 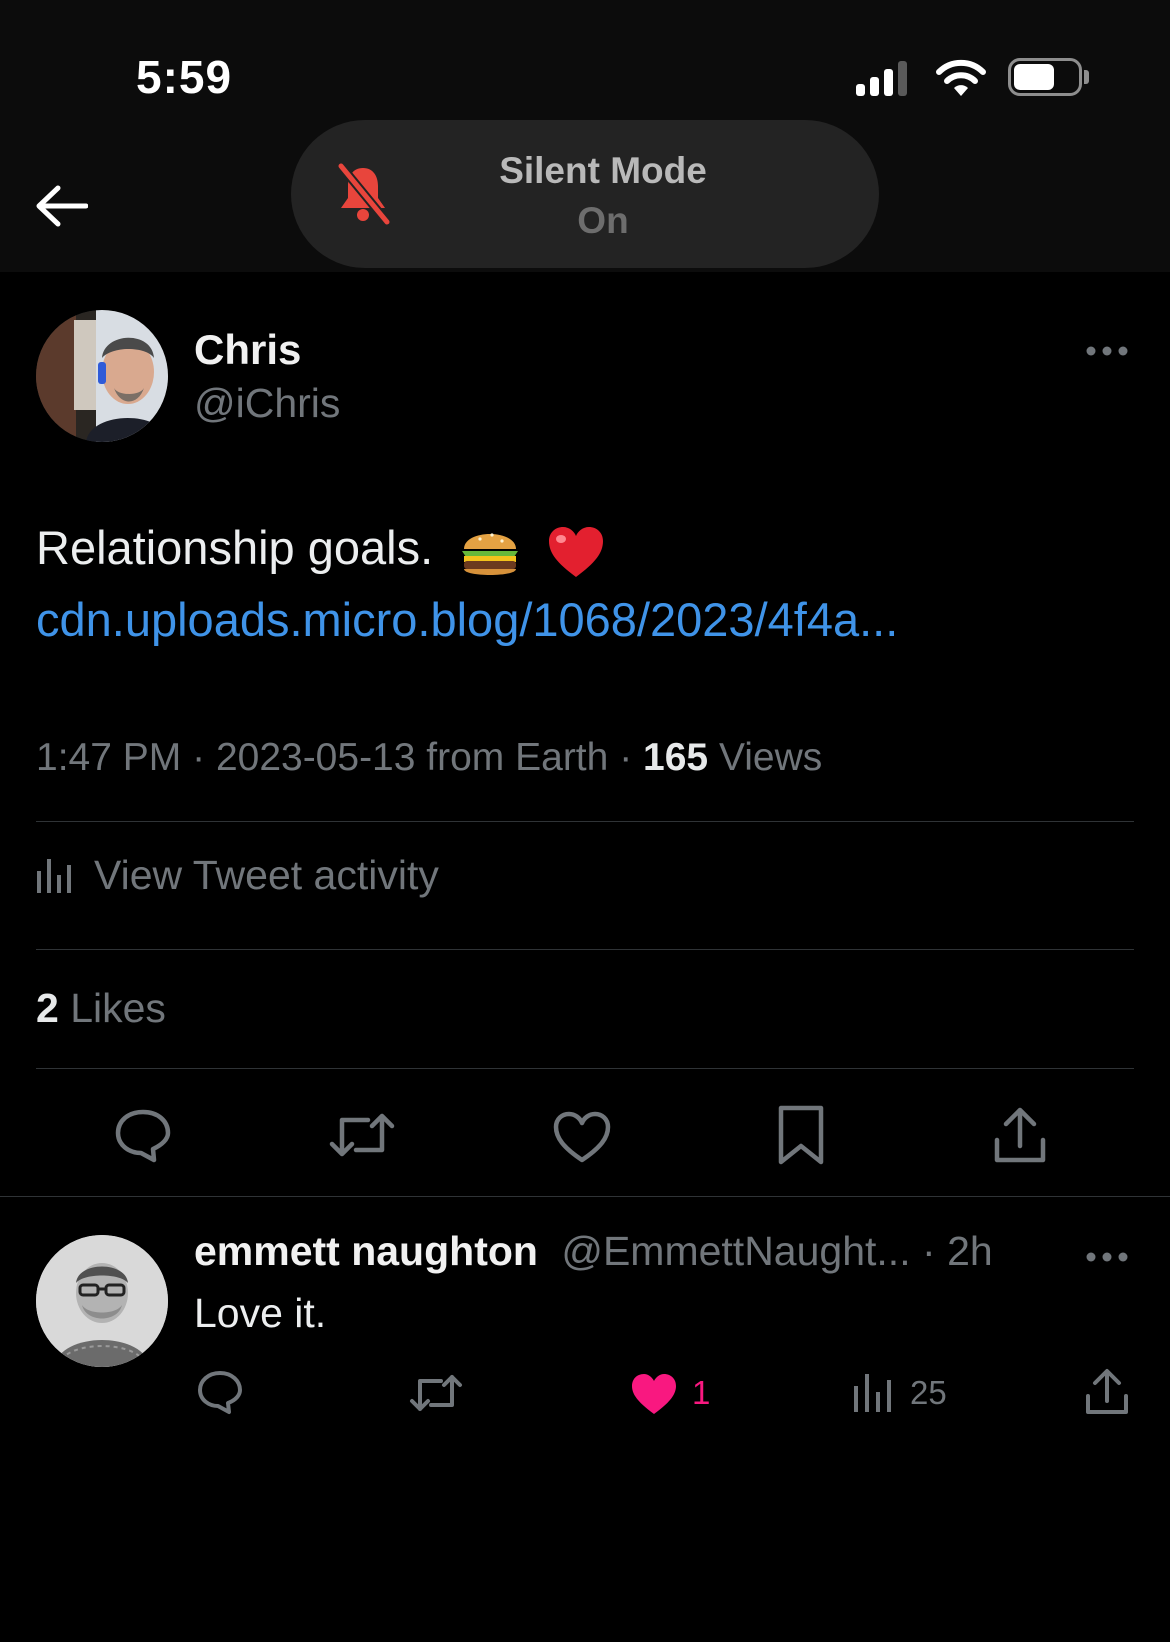 I want to click on author-handle: @iChris, so click(x=267, y=403).